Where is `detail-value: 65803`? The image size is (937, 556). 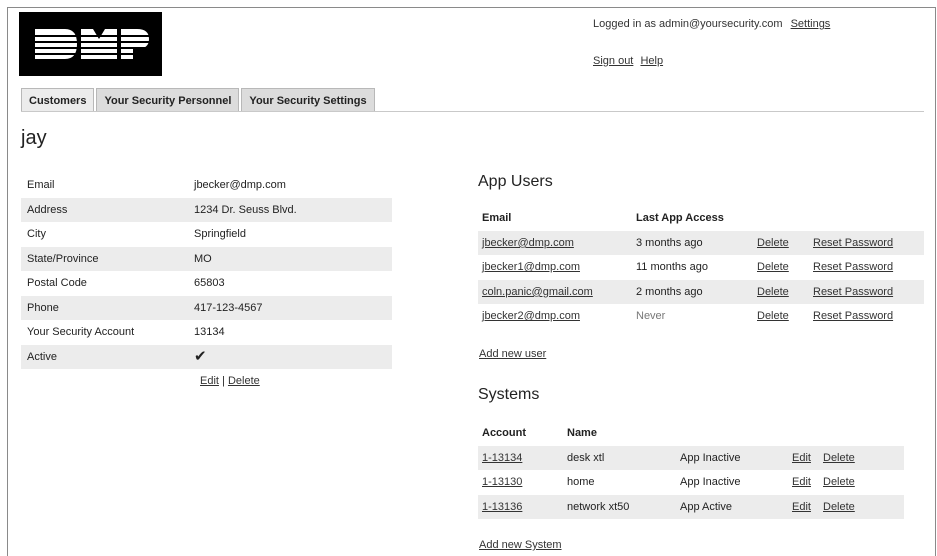 detail-value: 65803 is located at coordinates (209, 283).